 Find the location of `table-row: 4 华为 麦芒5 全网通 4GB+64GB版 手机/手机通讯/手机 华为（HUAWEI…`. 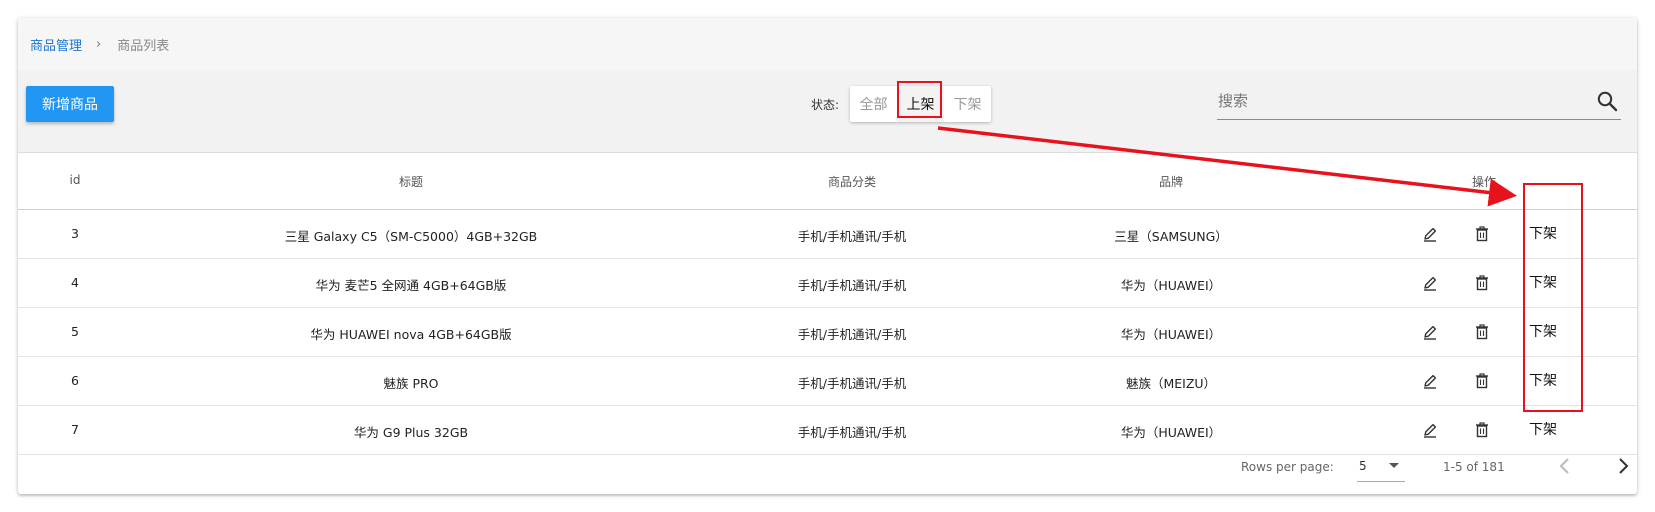

table-row: 4 华为 麦芒5 全网通 4GB+64GB版 手机/手机通讯/手机 华为（HUAWEI… is located at coordinates (827, 283).